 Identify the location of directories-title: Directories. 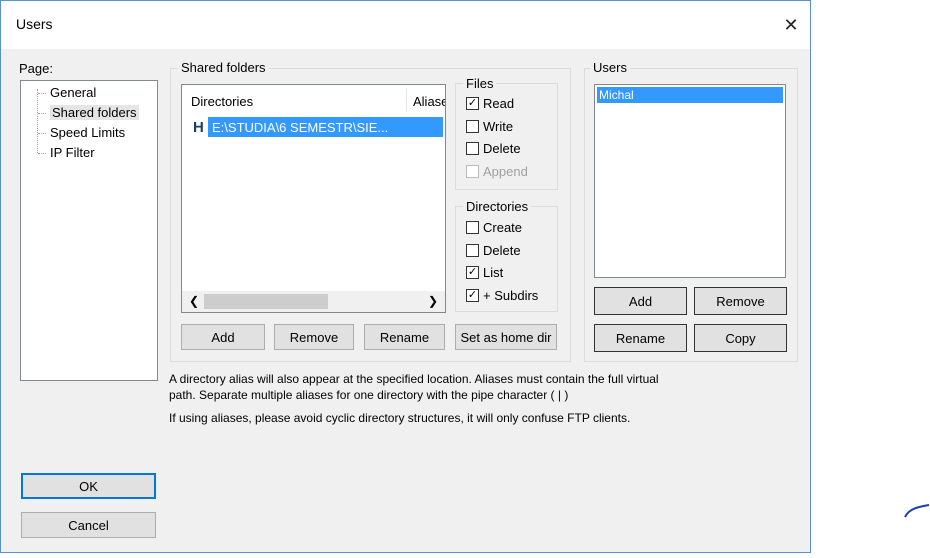
(497, 206).